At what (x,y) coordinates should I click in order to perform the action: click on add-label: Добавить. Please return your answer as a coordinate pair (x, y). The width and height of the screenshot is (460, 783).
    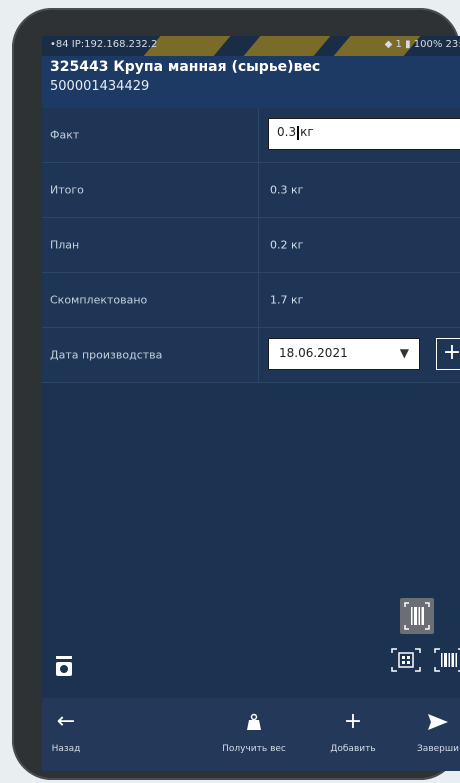
    Looking at the image, I should click on (353, 749).